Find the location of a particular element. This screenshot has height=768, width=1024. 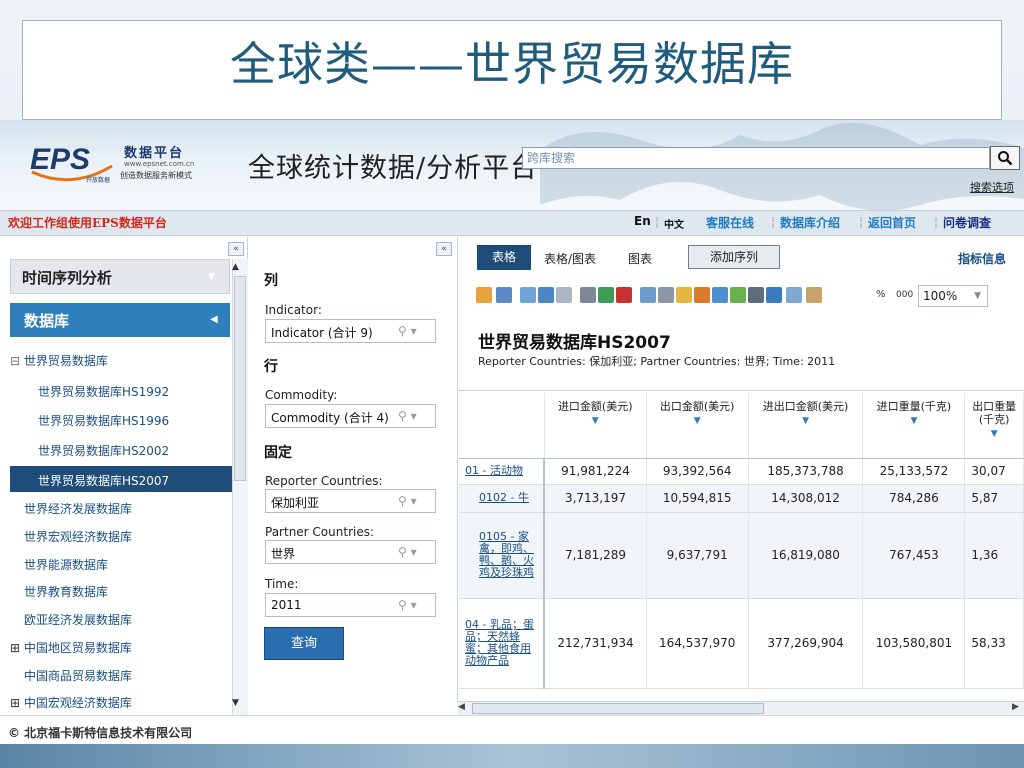

zoom-select: 100% ▼ is located at coordinates (953, 296).